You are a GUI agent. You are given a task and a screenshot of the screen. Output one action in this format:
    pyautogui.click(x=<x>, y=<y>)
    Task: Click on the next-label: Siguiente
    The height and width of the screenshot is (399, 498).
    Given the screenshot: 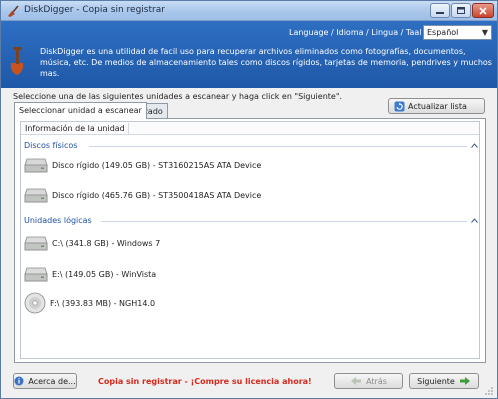 What is the action you would take?
    pyautogui.click(x=436, y=381)
    